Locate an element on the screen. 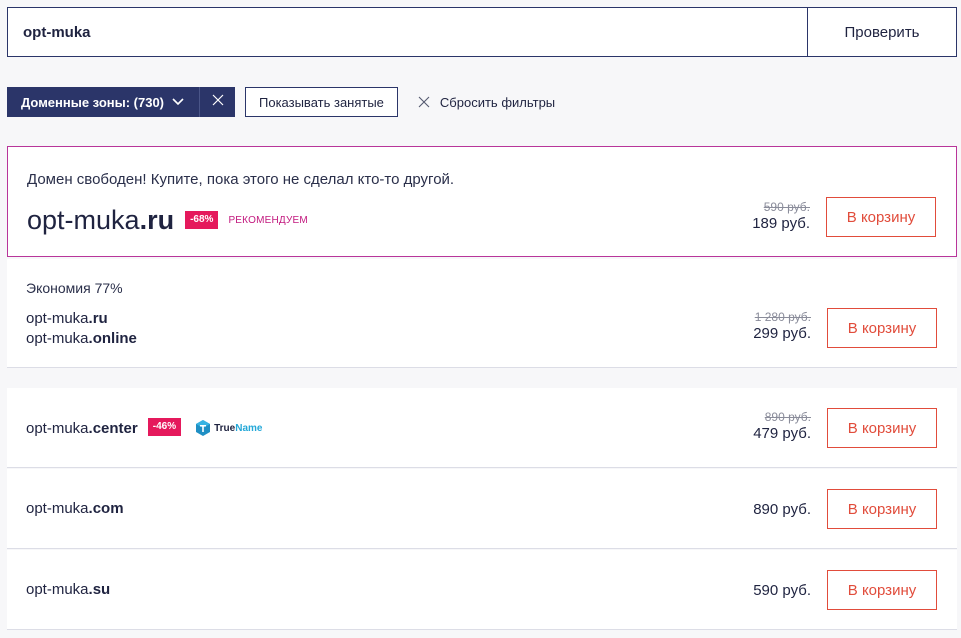 The width and height of the screenshot is (961, 638). old-price: 1 280 руб. is located at coordinates (782, 317).